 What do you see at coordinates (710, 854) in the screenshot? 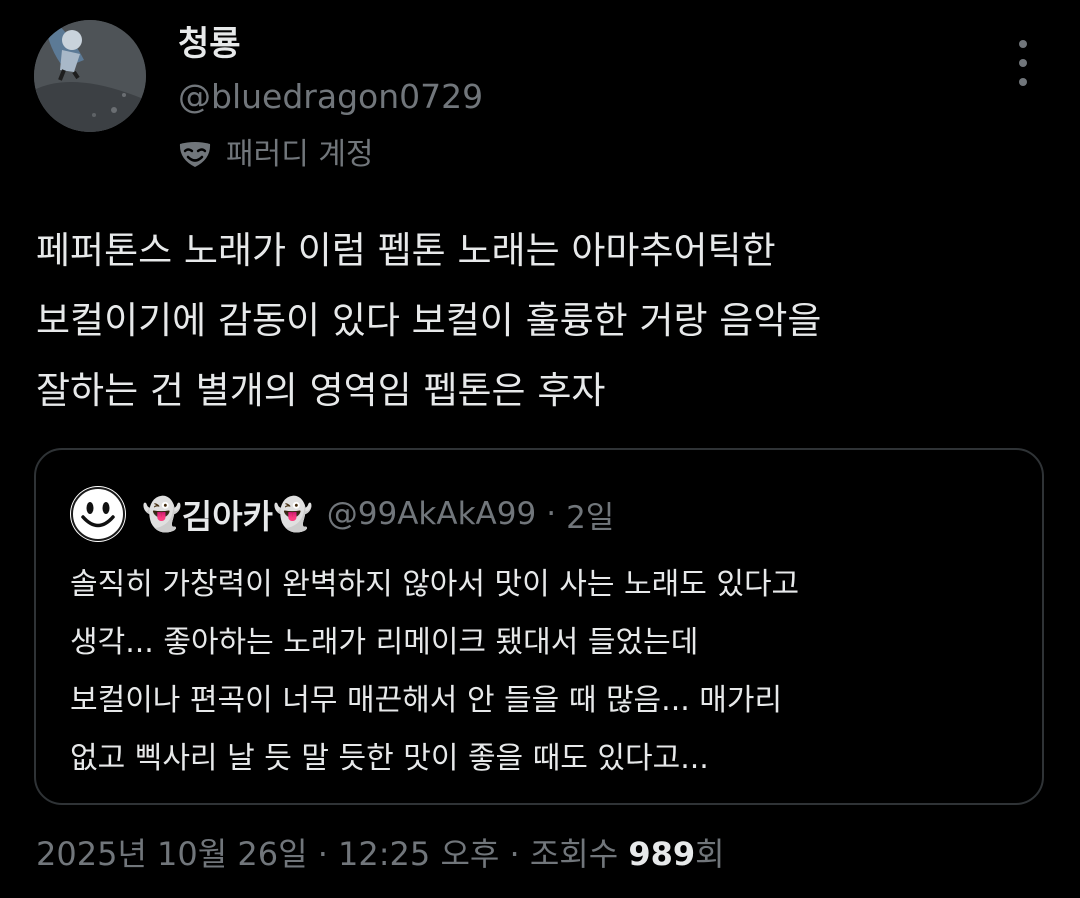
I see `views-suffix: 회` at bounding box center [710, 854].